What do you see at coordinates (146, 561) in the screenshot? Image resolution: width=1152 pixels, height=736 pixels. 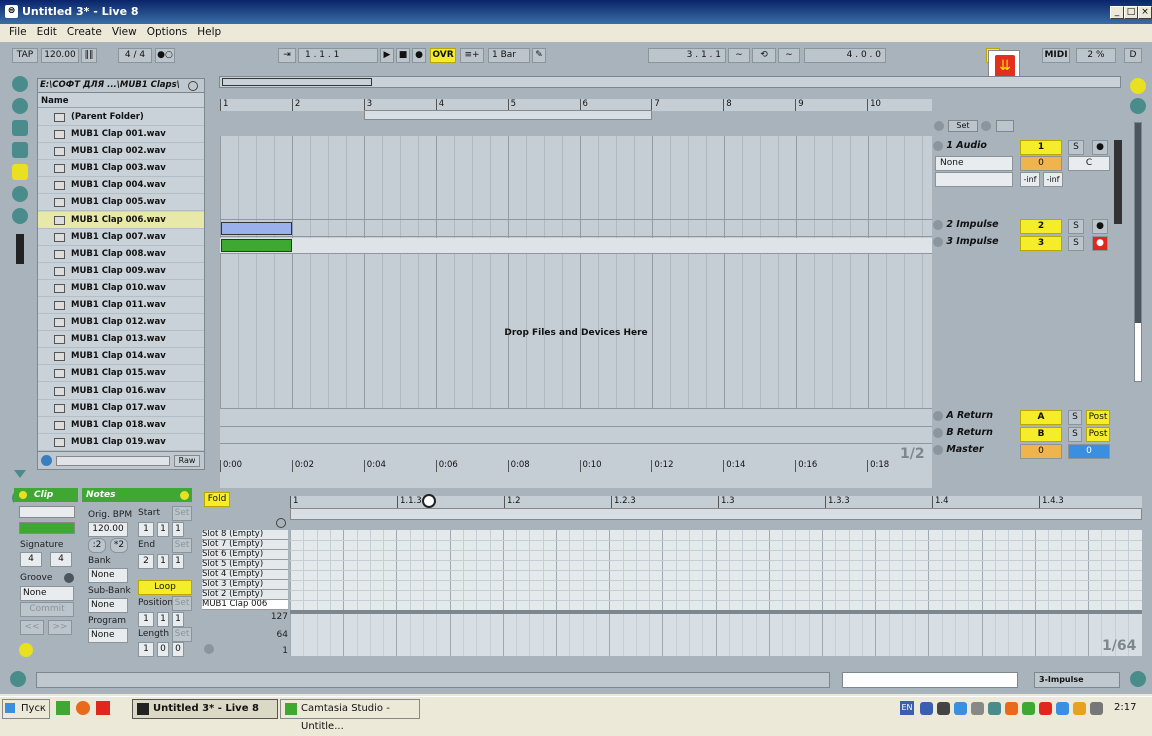 I see `end-bar: 2` at bounding box center [146, 561].